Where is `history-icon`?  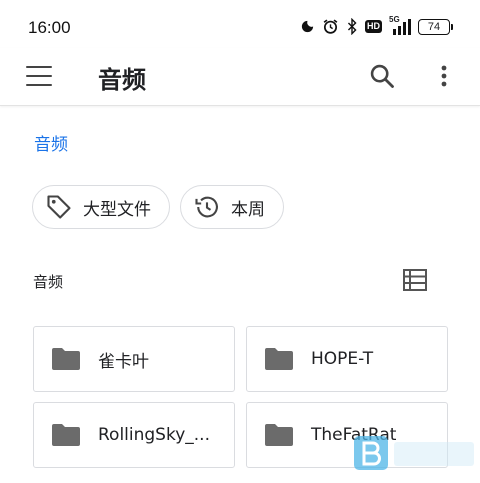 history-icon is located at coordinates (206, 207).